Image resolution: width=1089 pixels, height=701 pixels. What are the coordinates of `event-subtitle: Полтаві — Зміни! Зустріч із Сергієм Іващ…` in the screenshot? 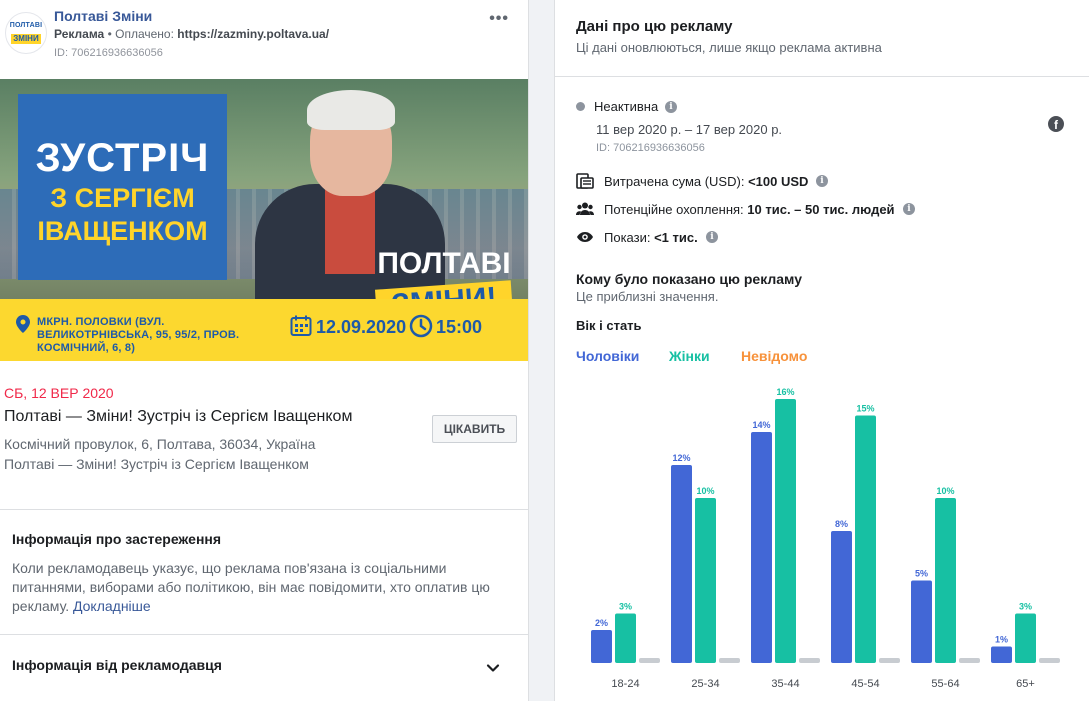 It's located at (156, 464).